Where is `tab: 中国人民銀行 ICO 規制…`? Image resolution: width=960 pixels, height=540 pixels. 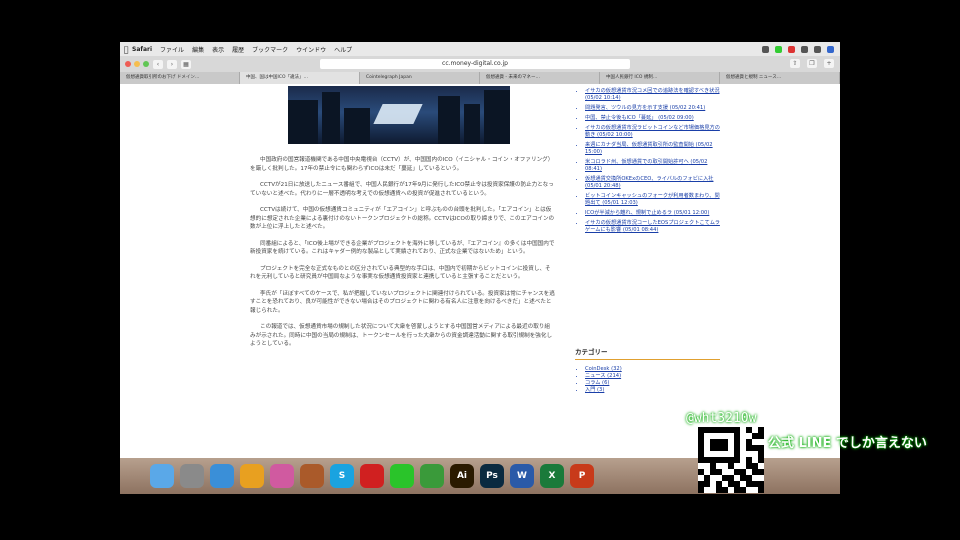 tab: 中国人民銀行 ICO 規制… is located at coordinates (660, 78).